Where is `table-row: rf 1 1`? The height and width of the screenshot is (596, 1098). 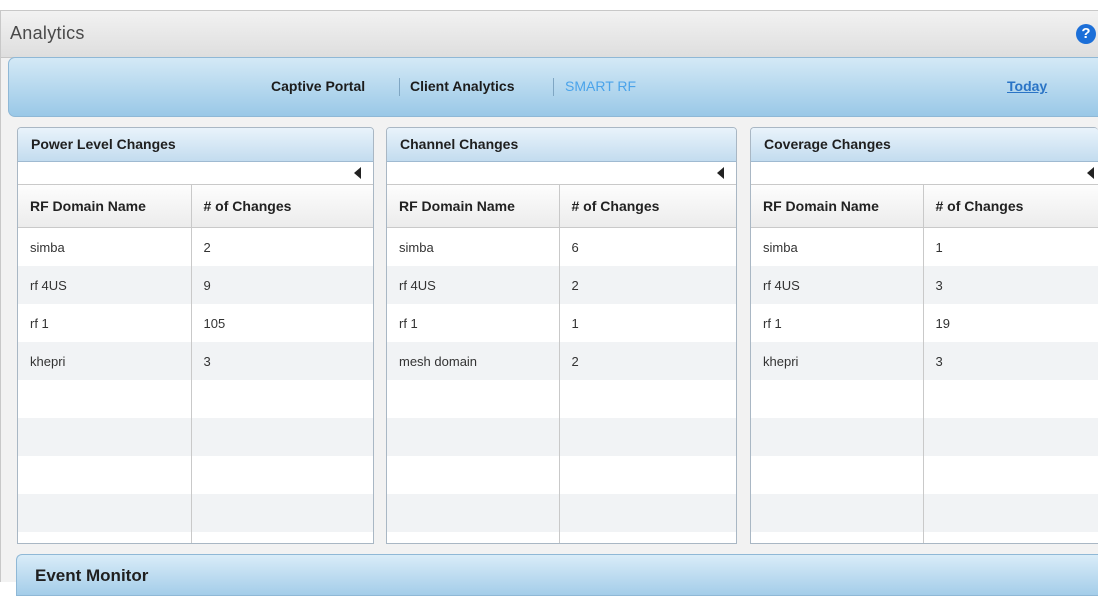 table-row: rf 1 1 is located at coordinates (561, 323).